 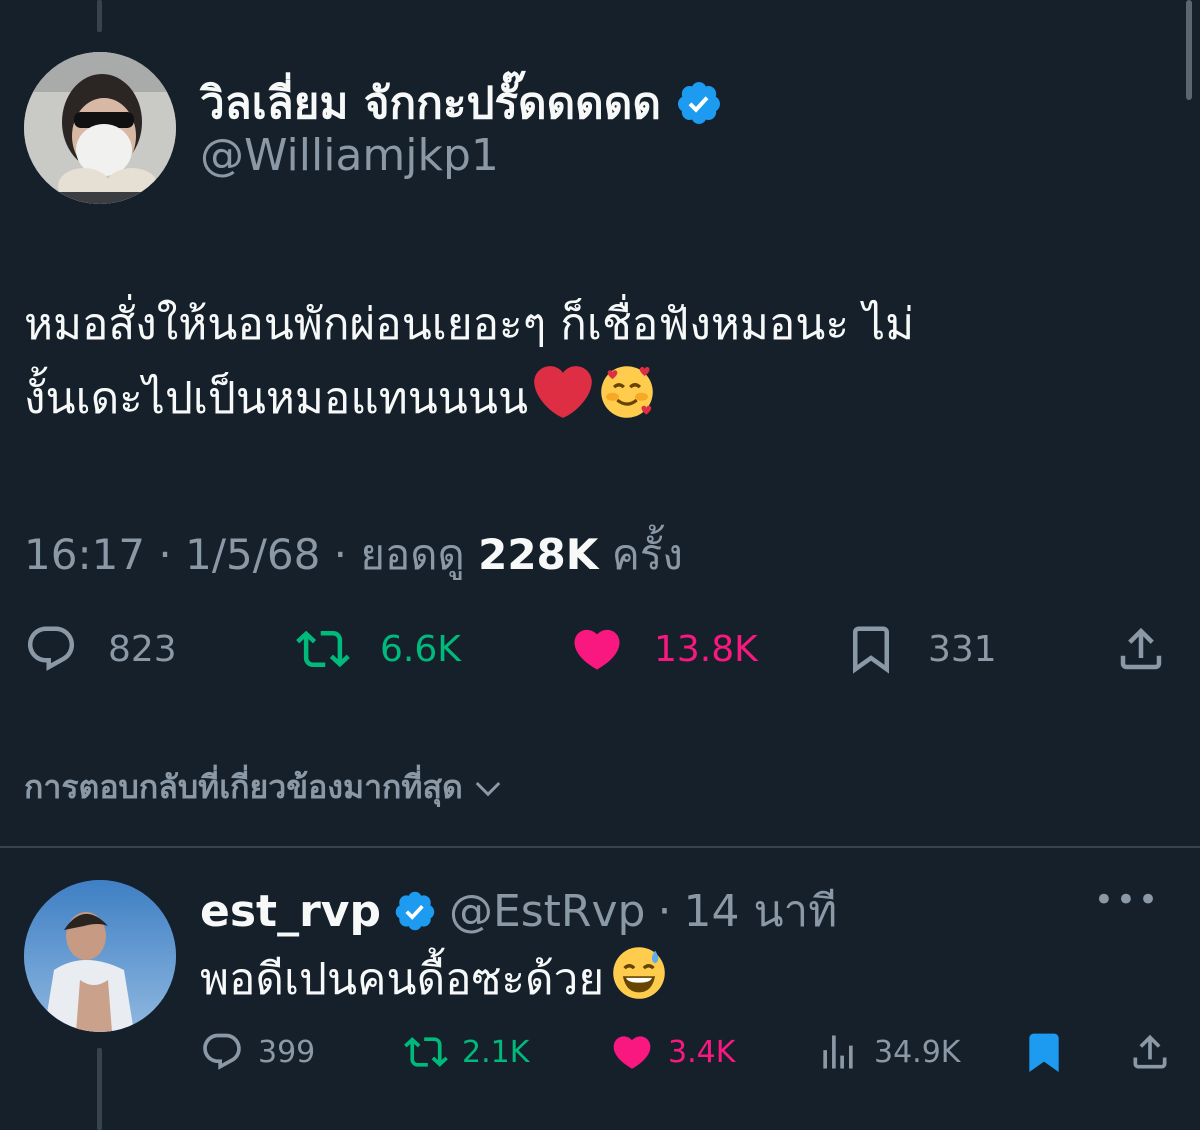 I want to click on reply-action-bar: 399 2.1K 3.4K 34.9K, so click(x=687, y=1056).